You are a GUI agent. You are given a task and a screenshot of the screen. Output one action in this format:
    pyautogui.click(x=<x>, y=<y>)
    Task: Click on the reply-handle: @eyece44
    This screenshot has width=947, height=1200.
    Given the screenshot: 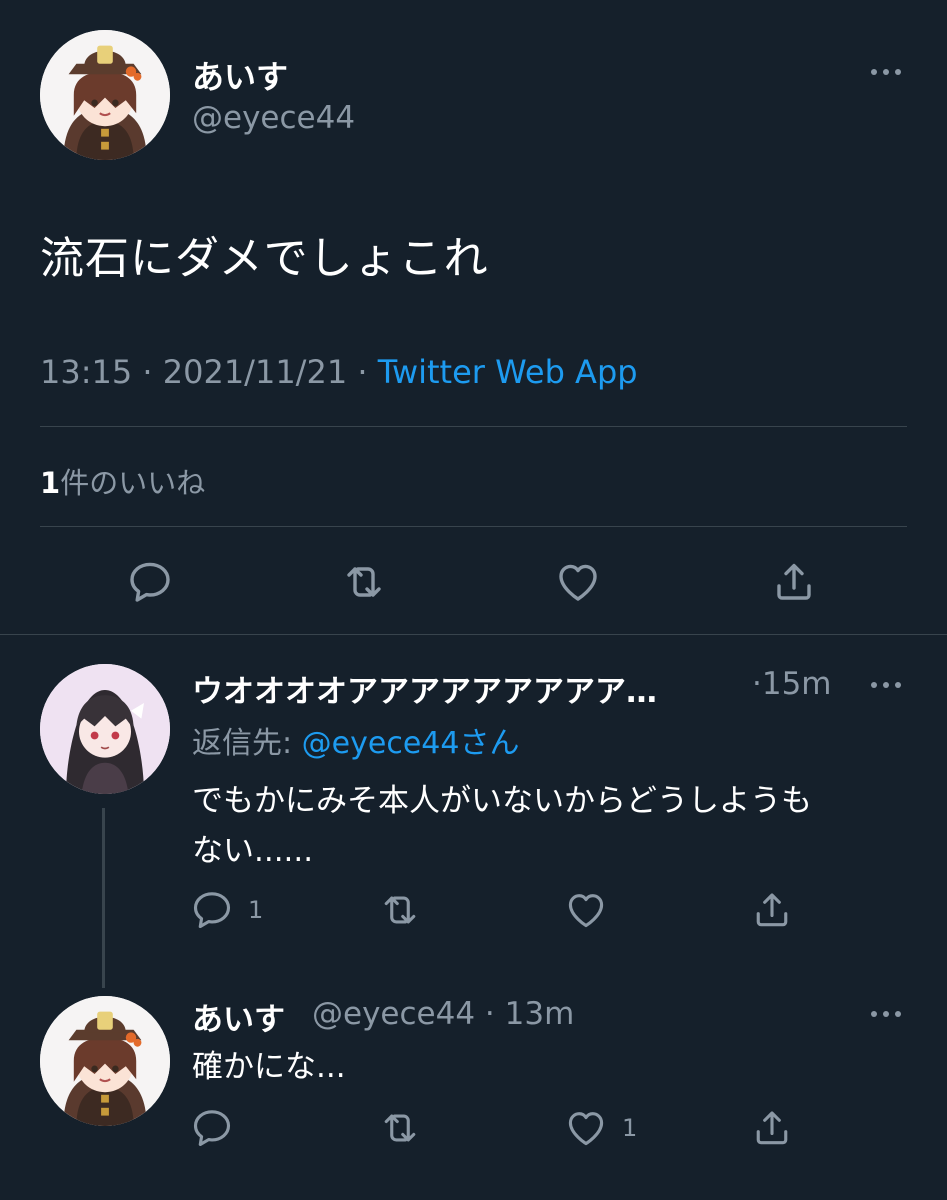 What is the action you would take?
    pyautogui.click(x=393, y=1014)
    